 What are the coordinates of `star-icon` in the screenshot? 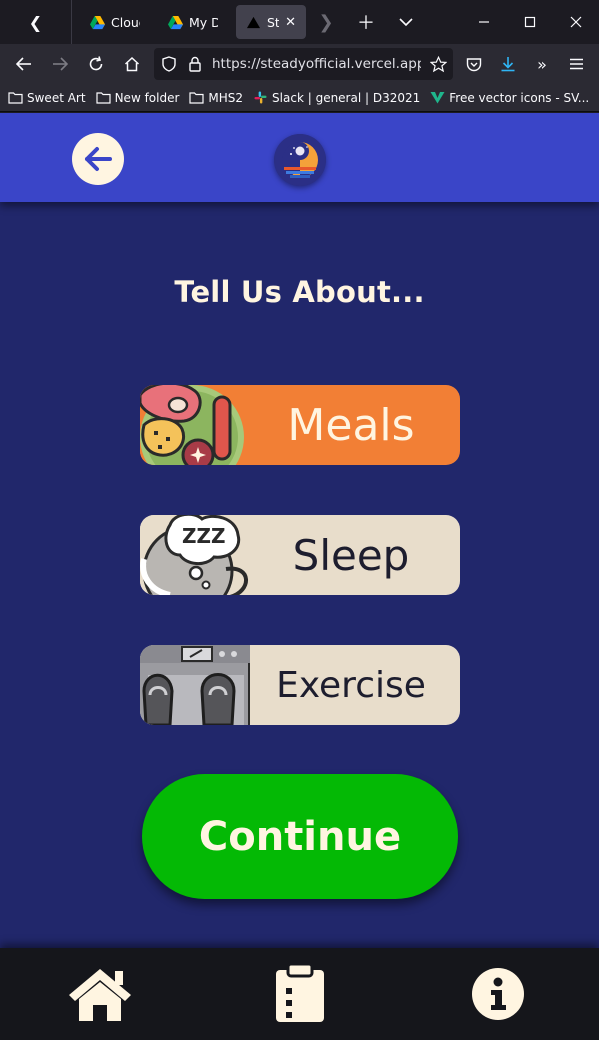 It's located at (438, 64).